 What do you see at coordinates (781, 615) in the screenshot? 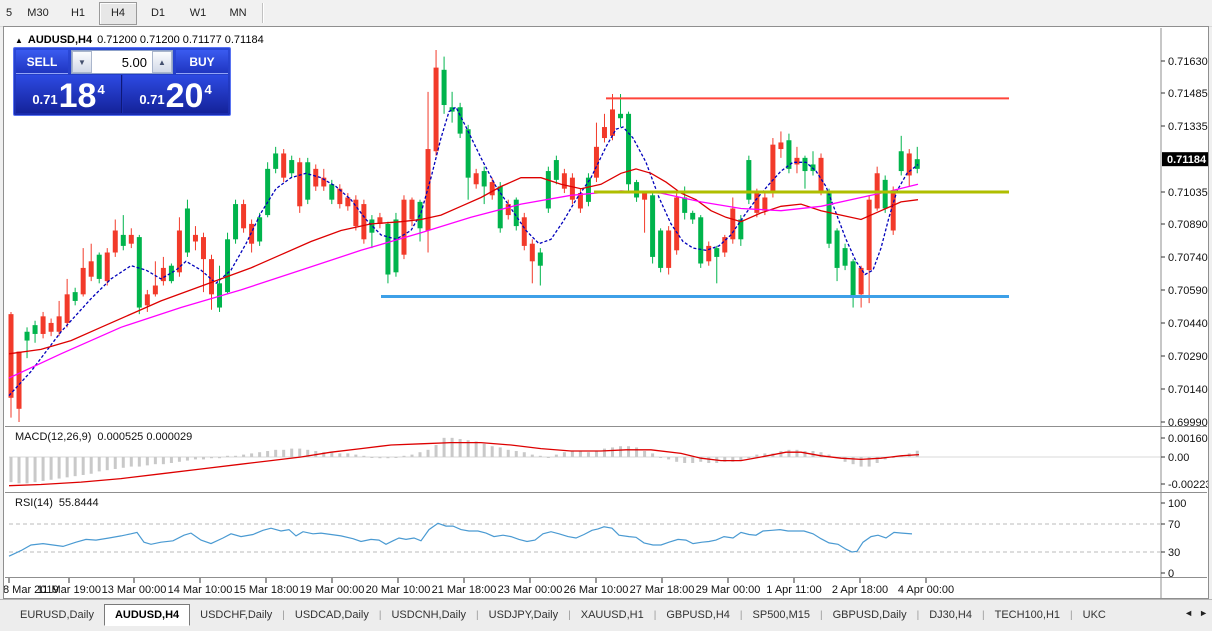
I see `tab-sp500-m15: SP500,M15` at bounding box center [781, 615].